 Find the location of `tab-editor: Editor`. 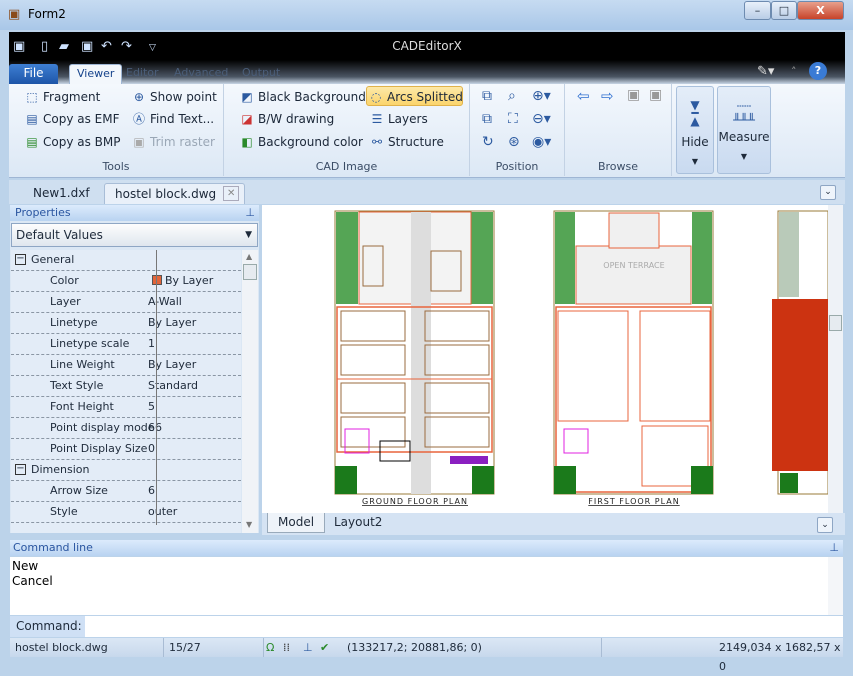

tab-editor: Editor is located at coordinates (142, 74).